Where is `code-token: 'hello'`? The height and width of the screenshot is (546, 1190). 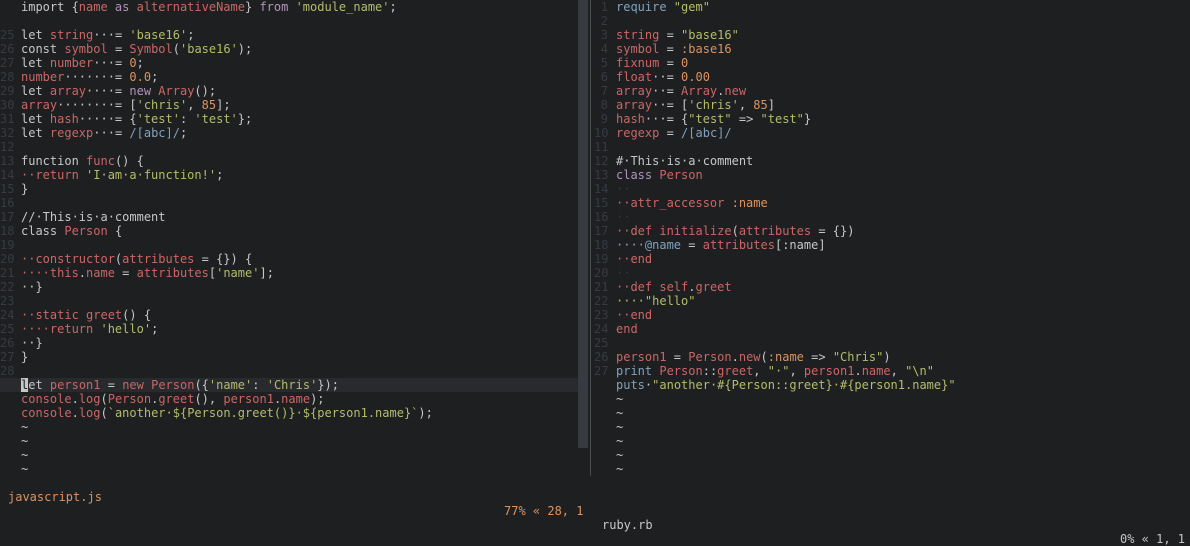
code-token: 'hello' is located at coordinates (126, 329).